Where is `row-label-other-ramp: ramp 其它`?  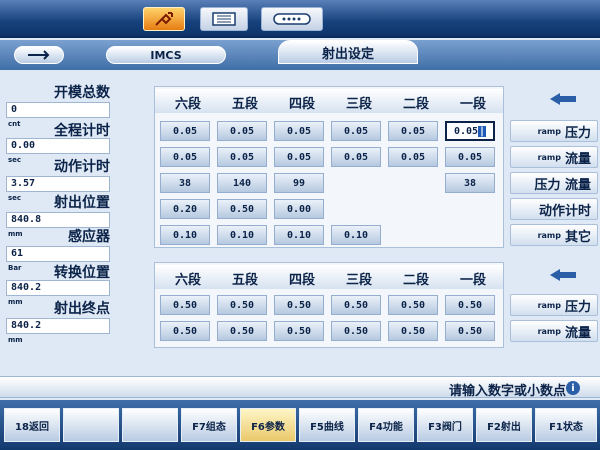 row-label-other-ramp: ramp 其它 is located at coordinates (554, 235).